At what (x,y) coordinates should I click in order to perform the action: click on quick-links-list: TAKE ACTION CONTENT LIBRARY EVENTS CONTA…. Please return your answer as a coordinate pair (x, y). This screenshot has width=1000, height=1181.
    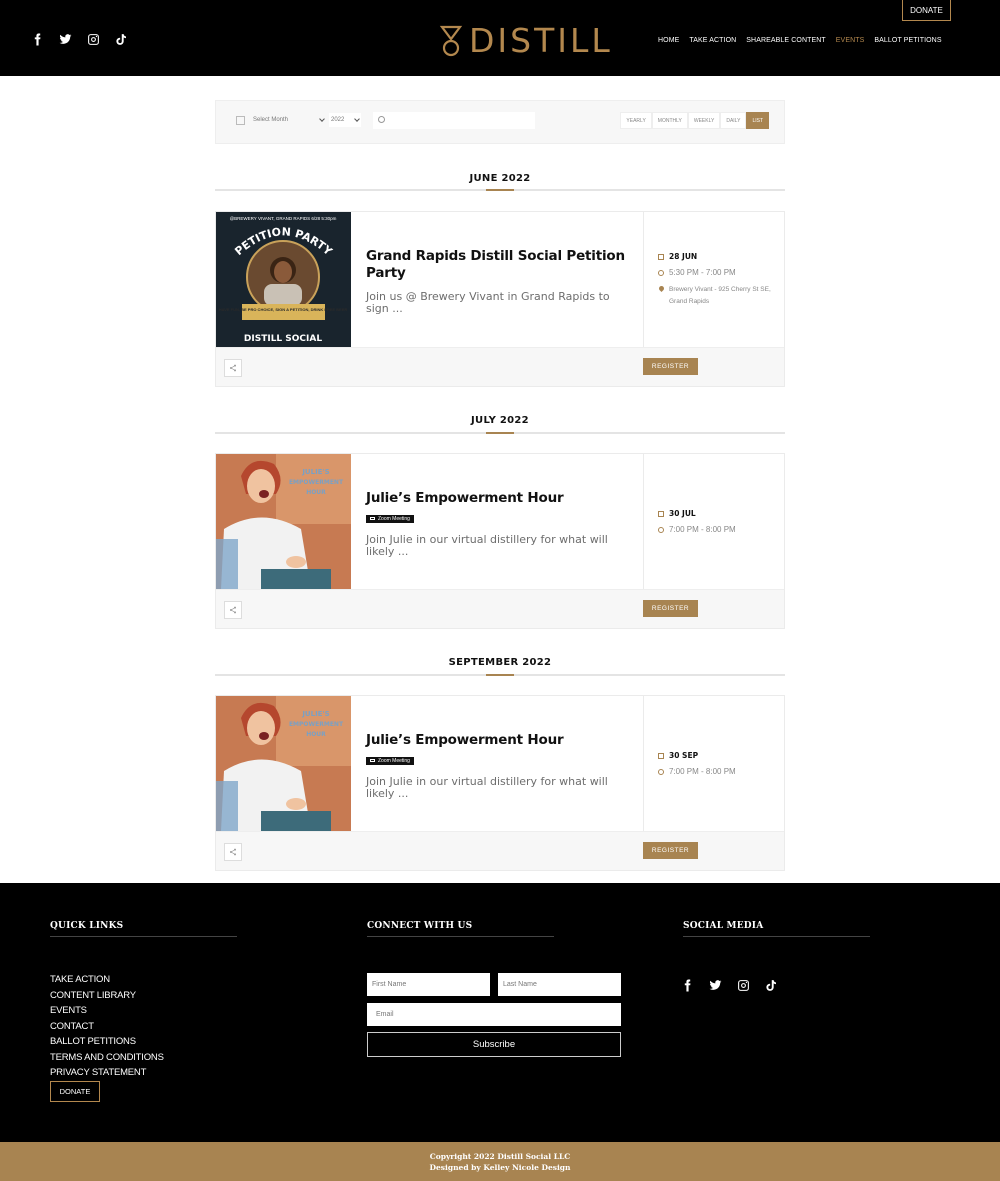
    Looking at the image, I should click on (107, 1026).